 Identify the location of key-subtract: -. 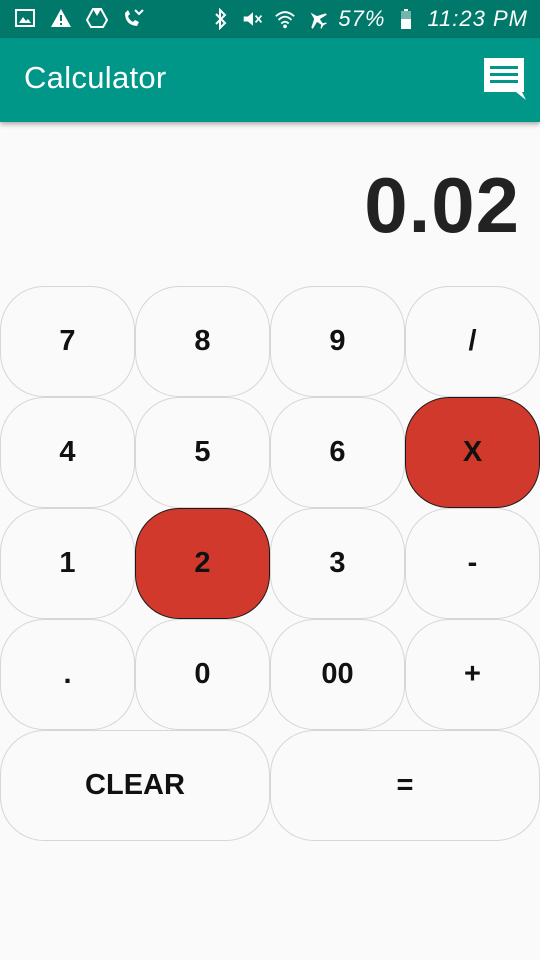
(472, 563).